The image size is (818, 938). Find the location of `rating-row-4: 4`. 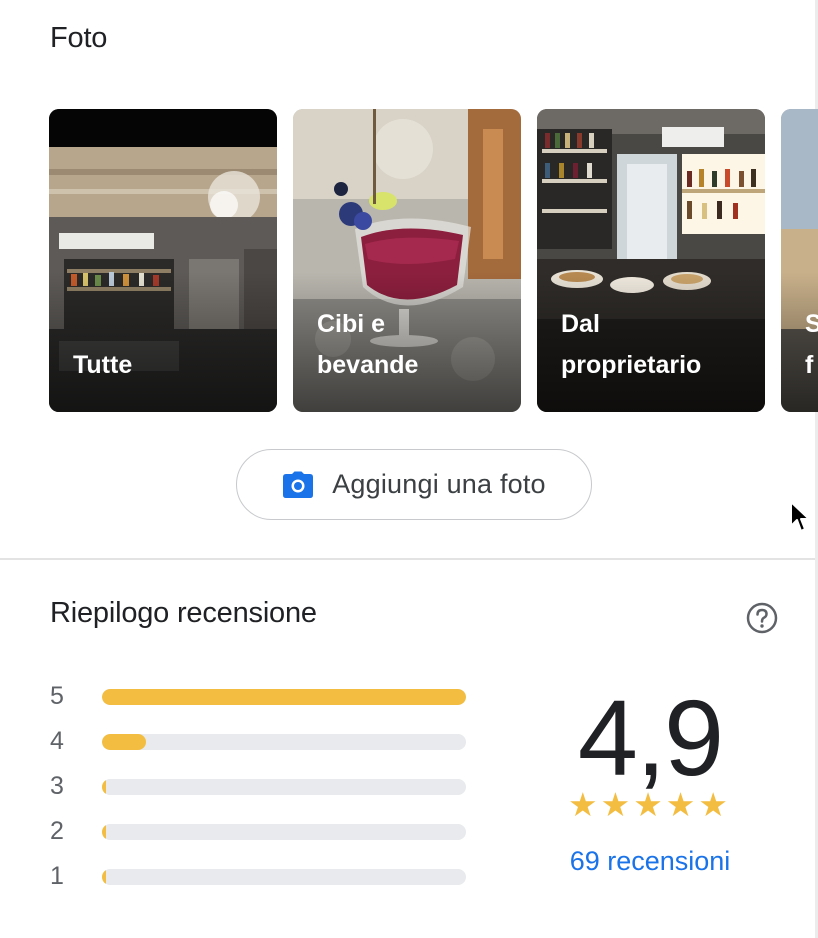

rating-row-4: 4 is located at coordinates (260, 741).